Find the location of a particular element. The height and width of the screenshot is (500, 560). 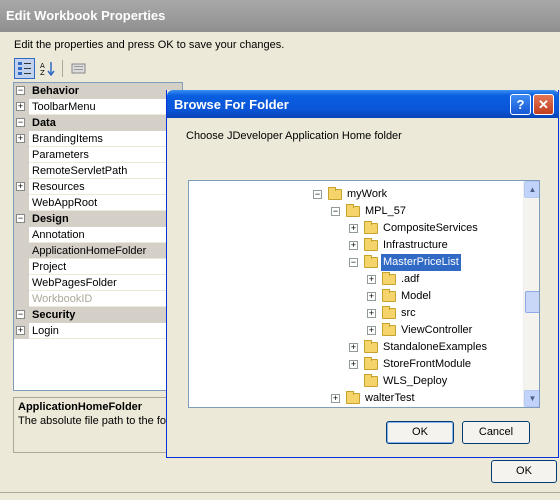

property-row: Annotation is located at coordinates (98, 235).